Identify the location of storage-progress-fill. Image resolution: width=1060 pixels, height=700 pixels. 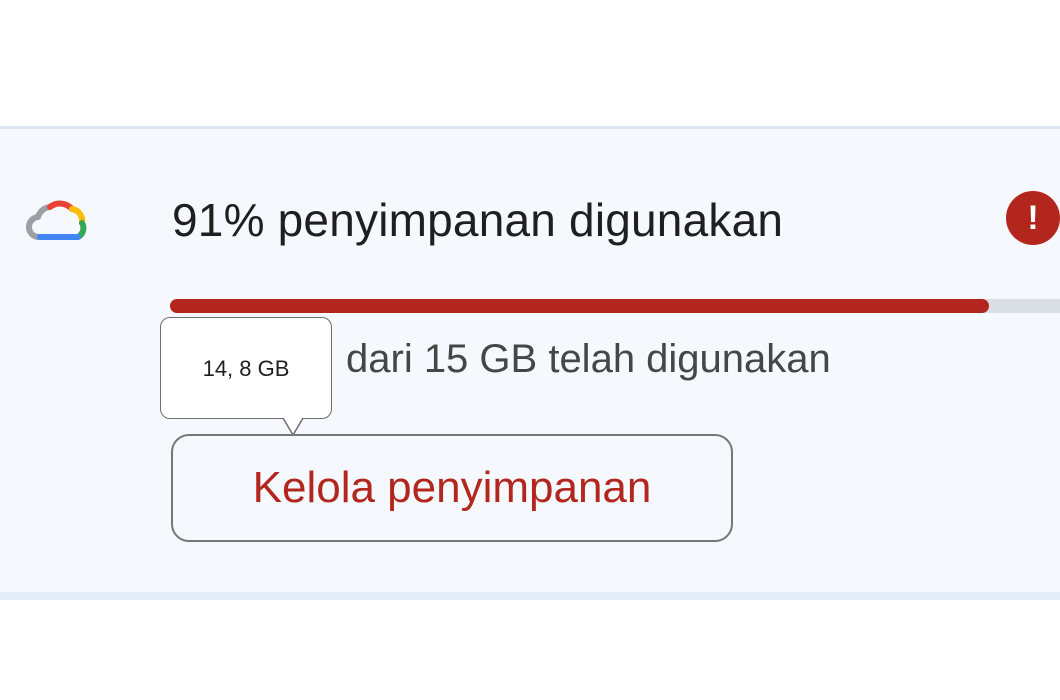
(579, 306).